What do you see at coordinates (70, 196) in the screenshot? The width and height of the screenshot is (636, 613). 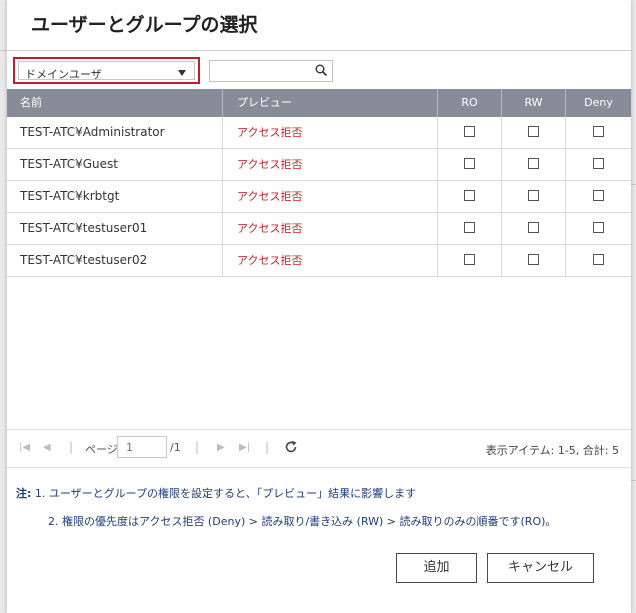 I see `user-name-cell: TEST-ATC¥krbtgt` at bounding box center [70, 196].